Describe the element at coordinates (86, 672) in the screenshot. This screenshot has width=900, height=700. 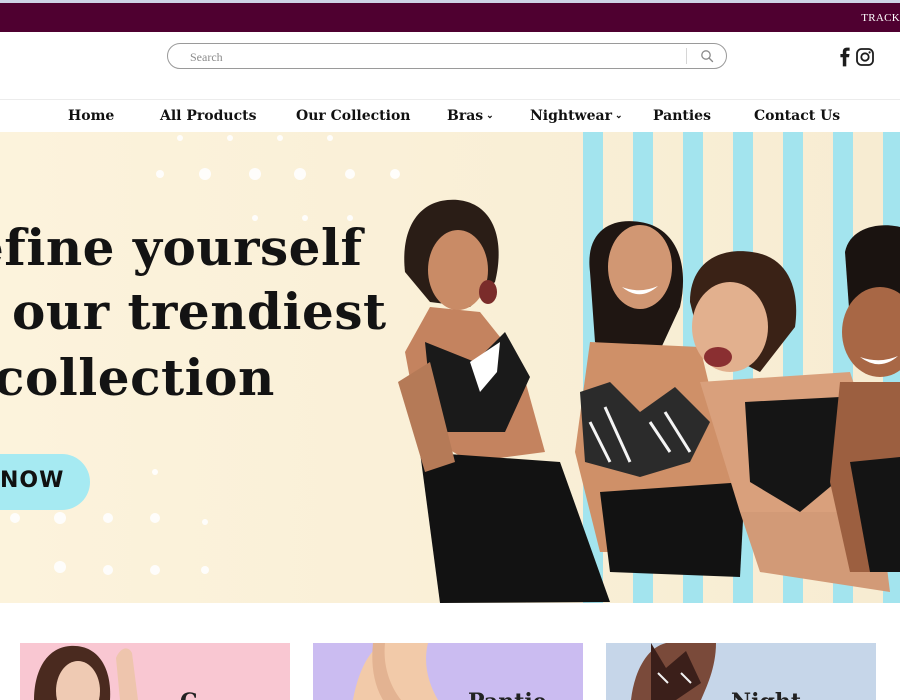
I see `category-card-image` at that location.